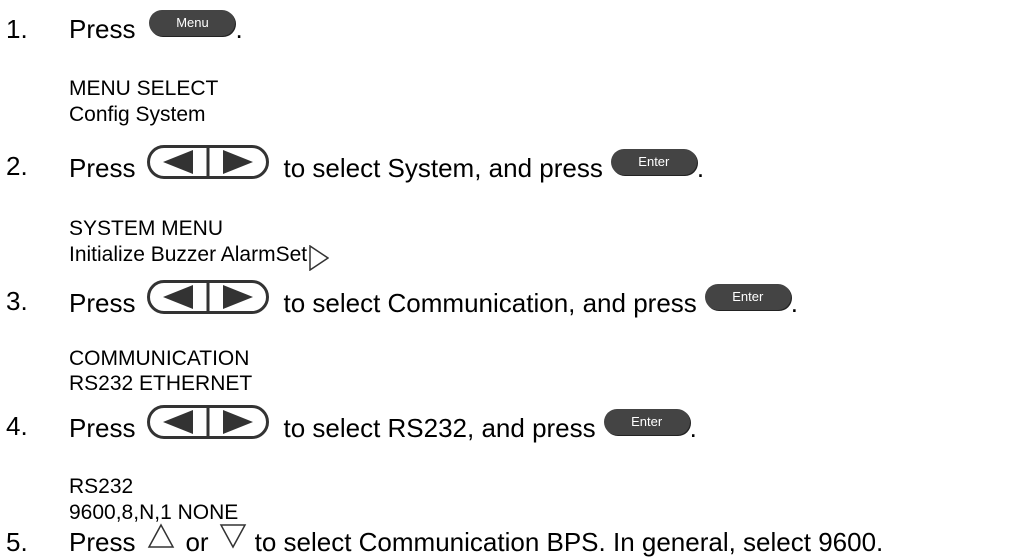 This screenshot has width=1027, height=557. Describe the element at coordinates (161, 383) in the screenshot. I see `display-line-2: RS232 ETHERNET` at that location.